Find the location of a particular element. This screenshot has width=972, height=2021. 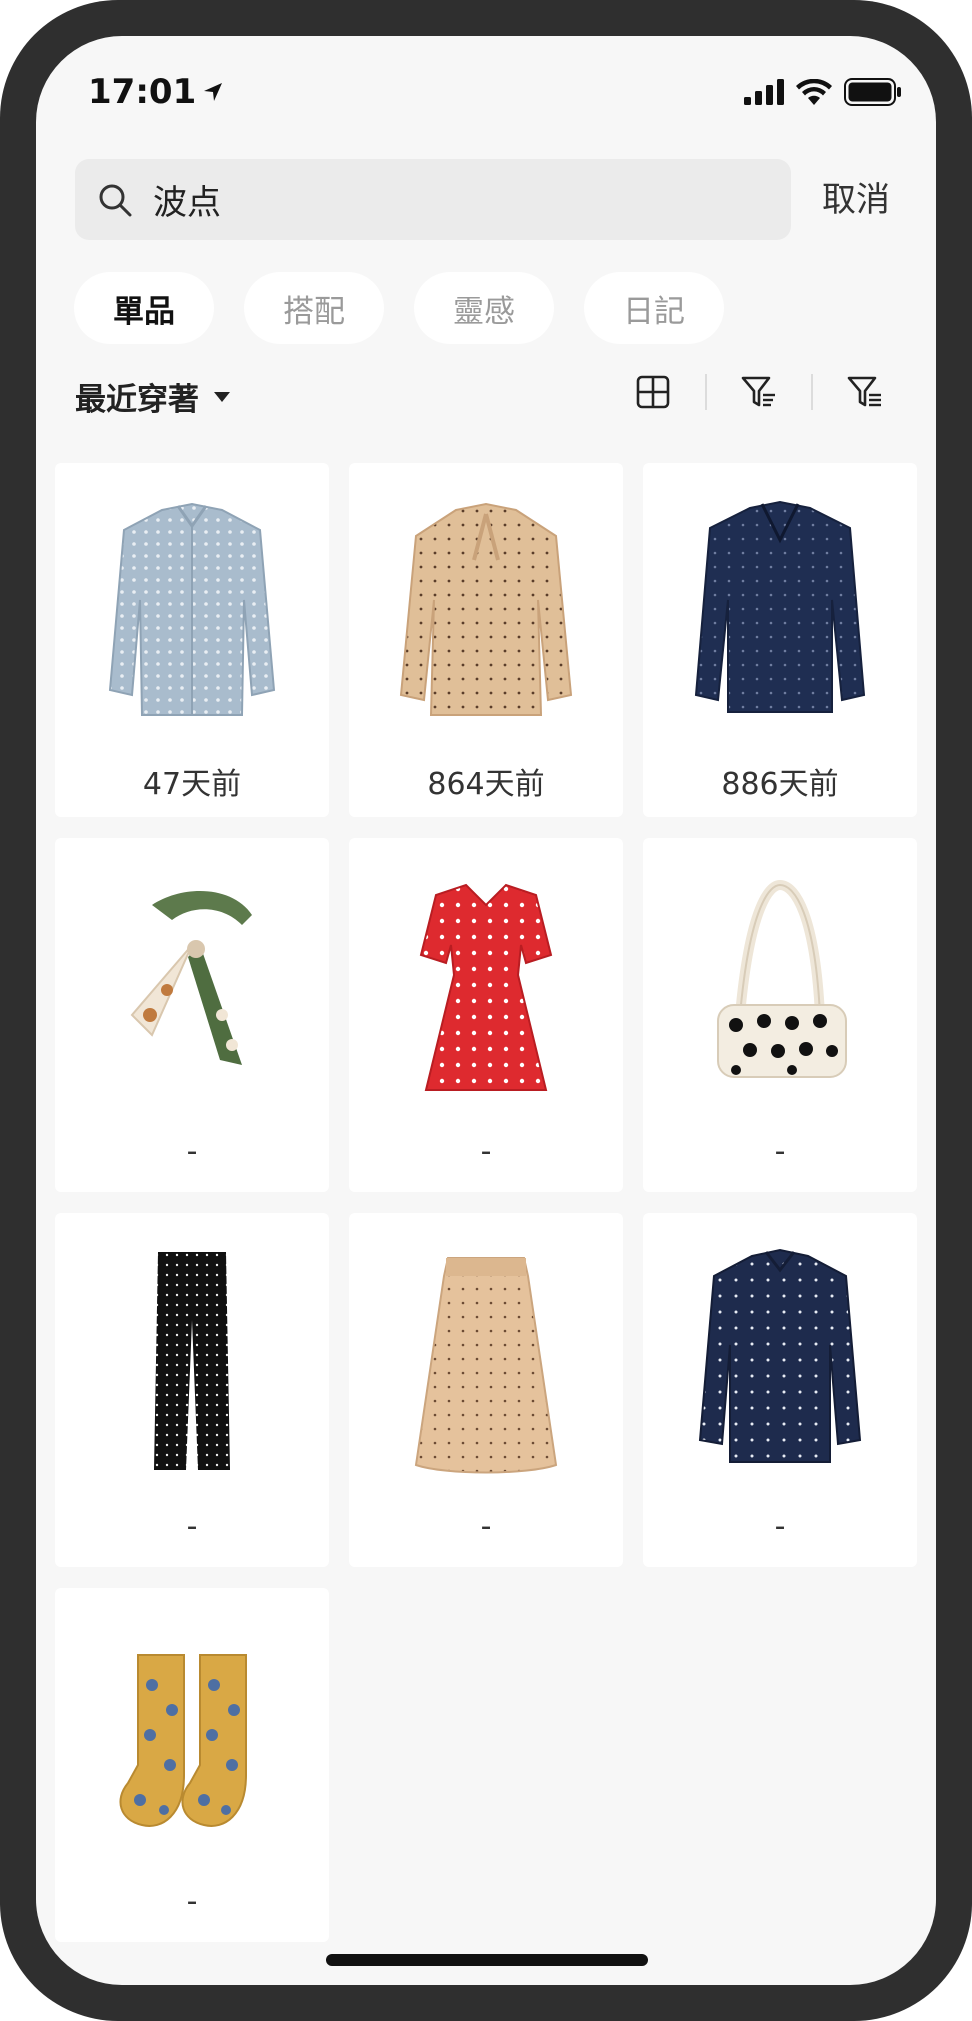

search-input is located at coordinates (433, 199).